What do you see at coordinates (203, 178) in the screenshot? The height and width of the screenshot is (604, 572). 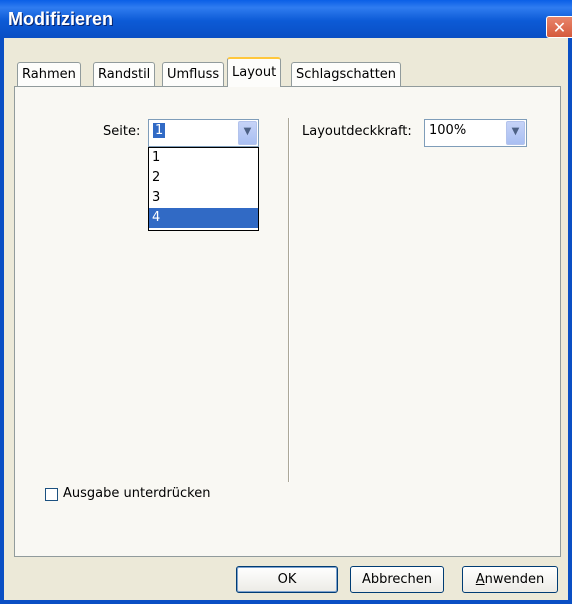 I see `page-option: 2` at bounding box center [203, 178].